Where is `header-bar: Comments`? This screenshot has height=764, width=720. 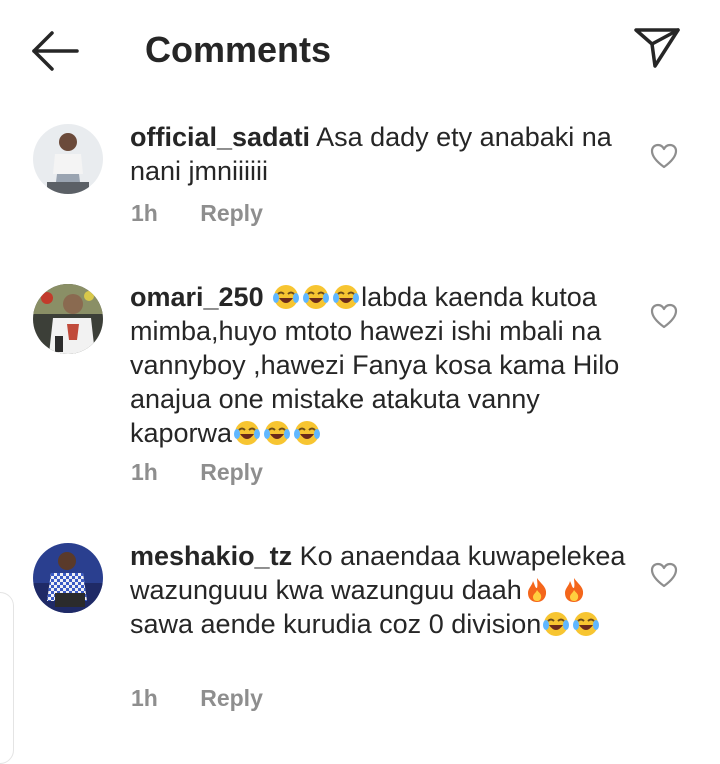 header-bar: Comments is located at coordinates (360, 50).